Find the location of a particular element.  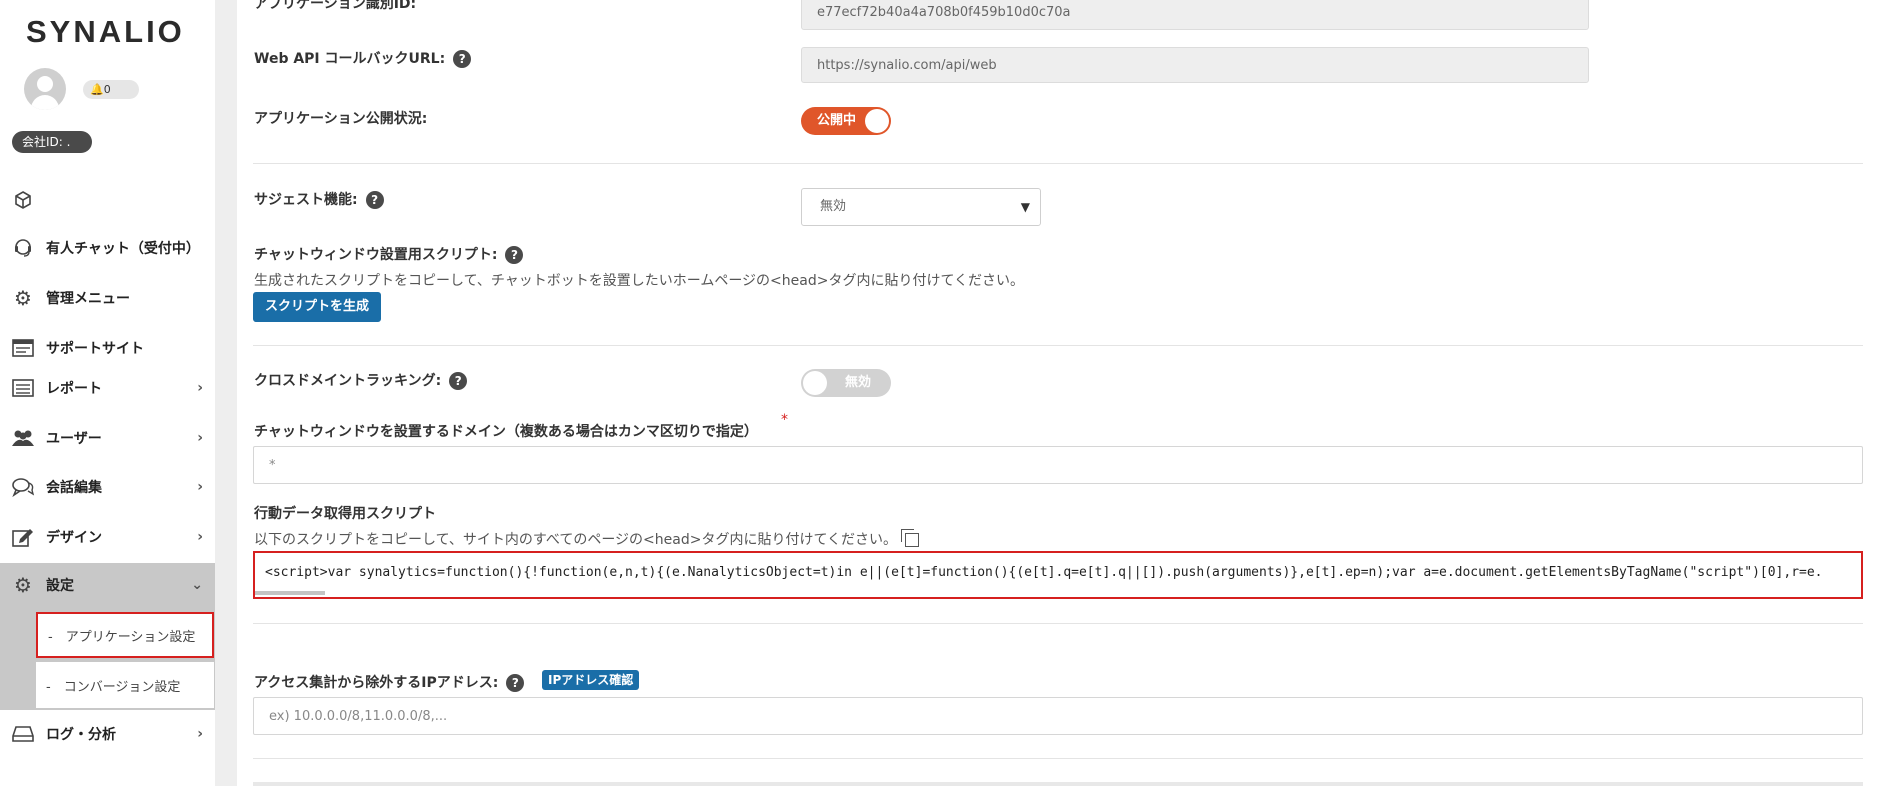

sidebar-item-report: レポート › is located at coordinates (107, 388).